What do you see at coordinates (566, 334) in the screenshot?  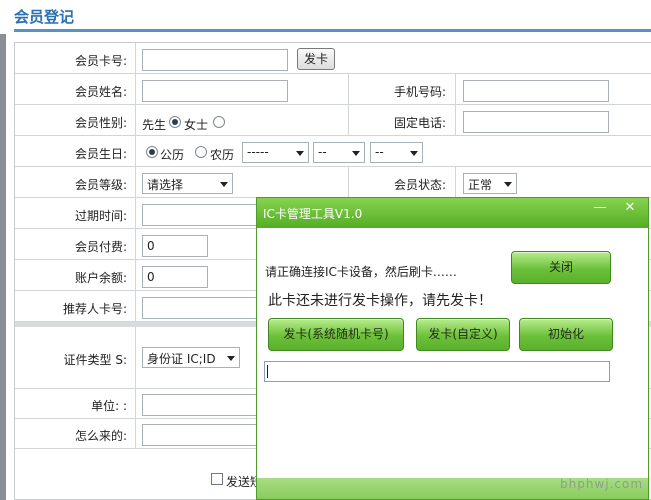 I see `initialize-button: 初始化` at bounding box center [566, 334].